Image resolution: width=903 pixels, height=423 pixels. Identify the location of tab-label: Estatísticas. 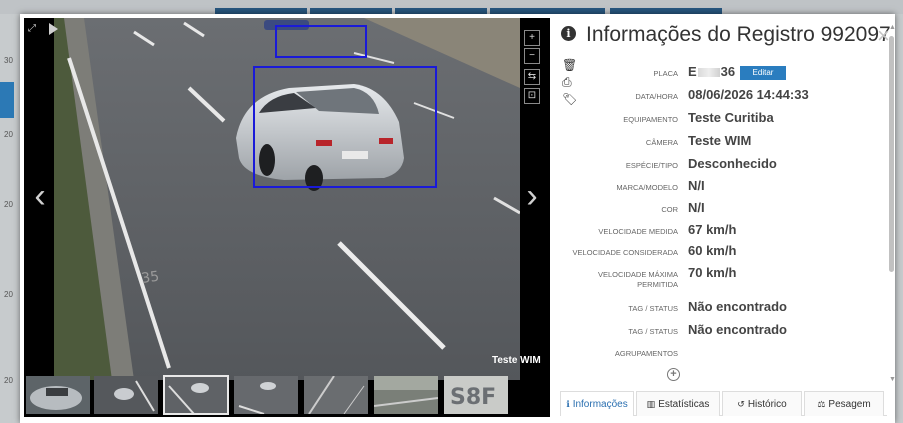
(684, 404).